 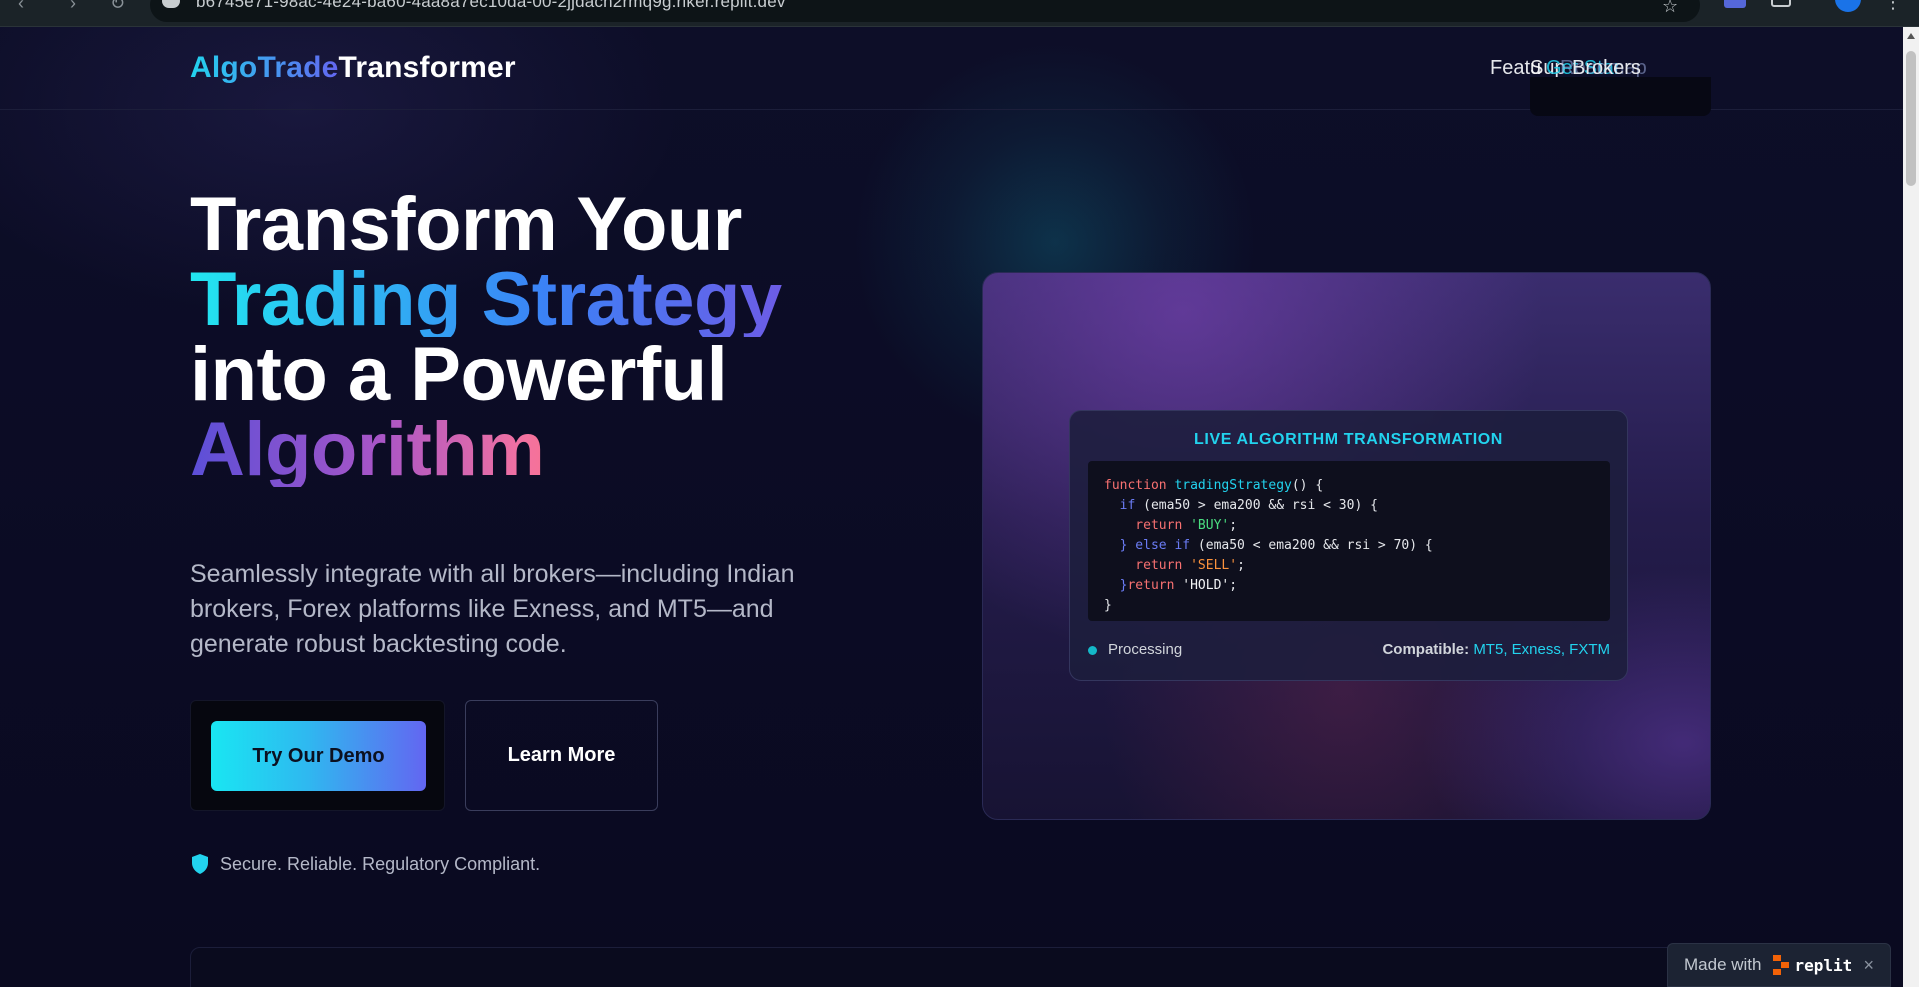 I want to click on code-token: tradingStrategy, so click(x=1233, y=485).